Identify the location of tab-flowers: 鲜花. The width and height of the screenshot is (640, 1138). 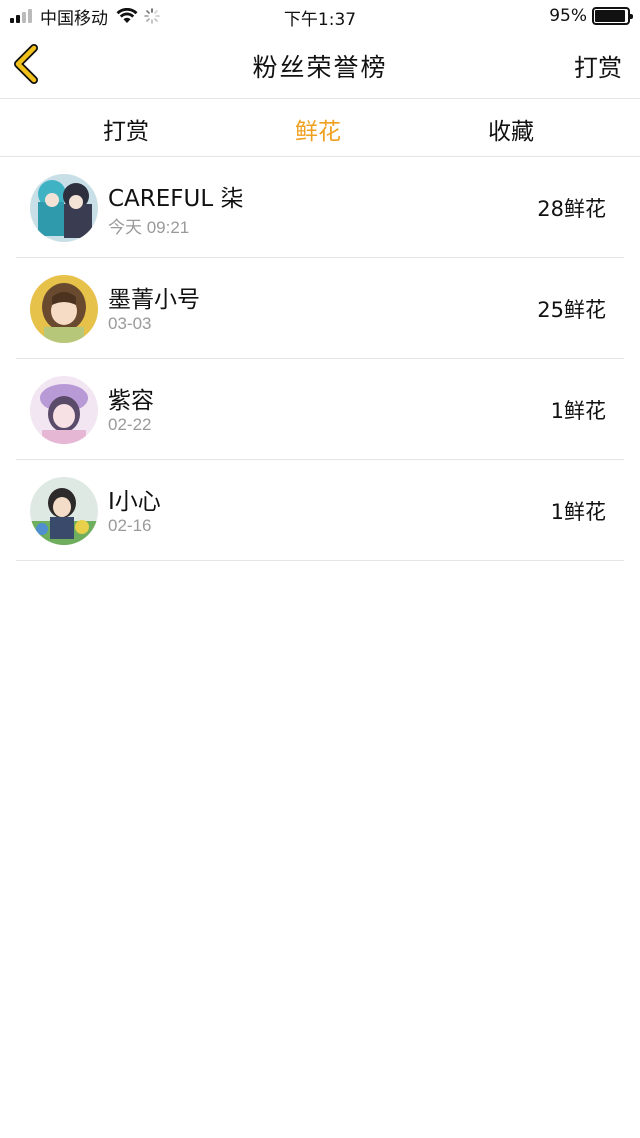
(318, 129).